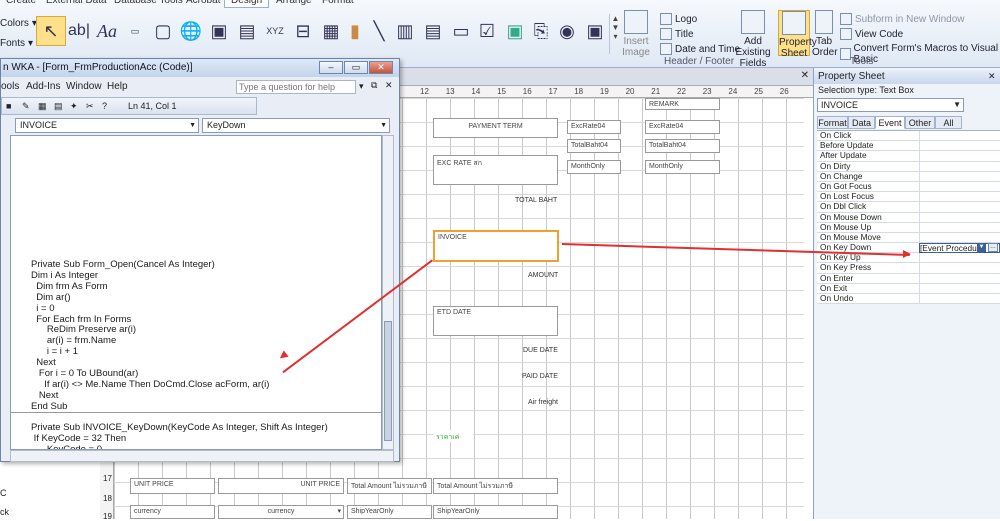 Image resolution: width=1000 pixels, height=521 pixels. Describe the element at coordinates (948, 122) in the screenshot. I see `ps-tab-all: All` at that location.